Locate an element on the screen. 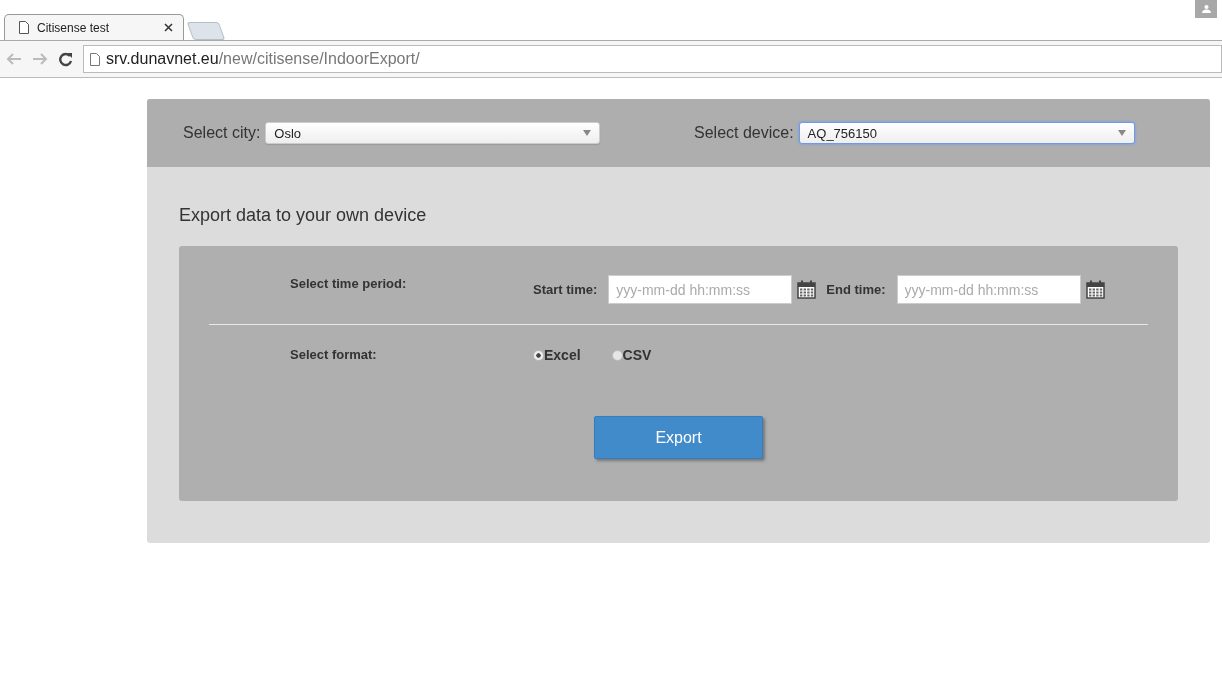  address-bar: srv.dunavnet.eu/new/citisense/IndoorExport/ is located at coordinates (652, 59).